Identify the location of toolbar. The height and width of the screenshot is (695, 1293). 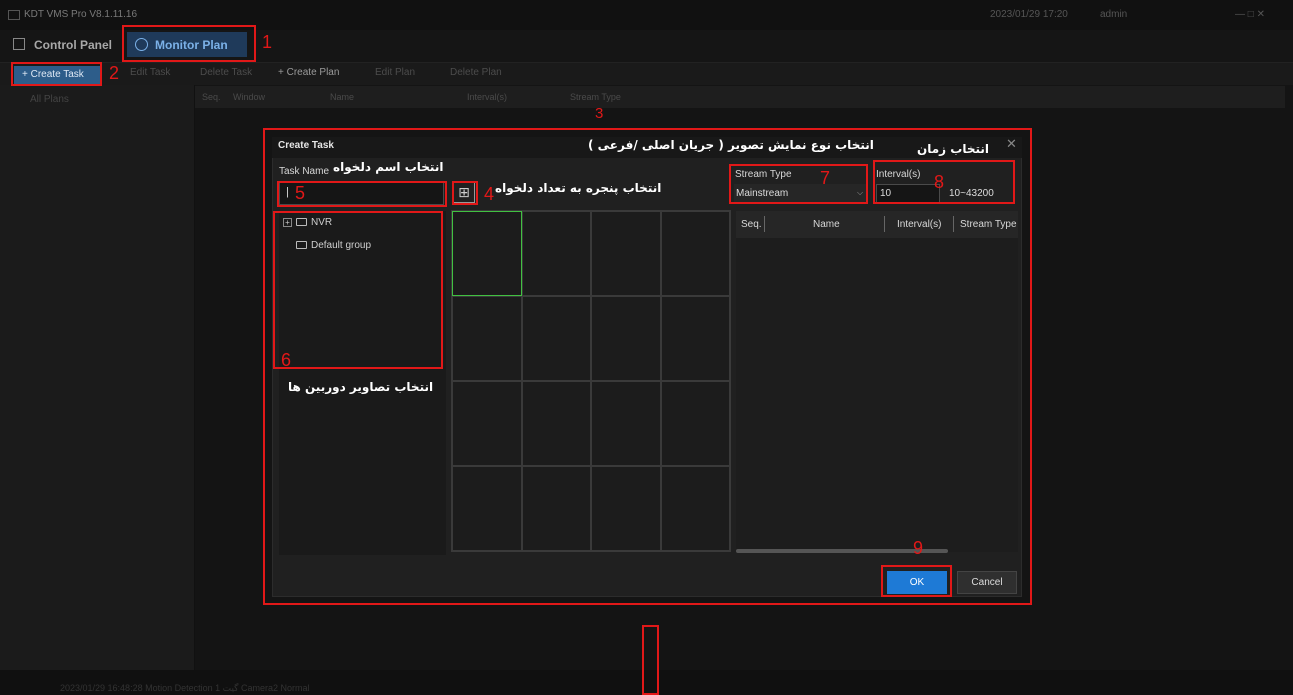
(646, 74).